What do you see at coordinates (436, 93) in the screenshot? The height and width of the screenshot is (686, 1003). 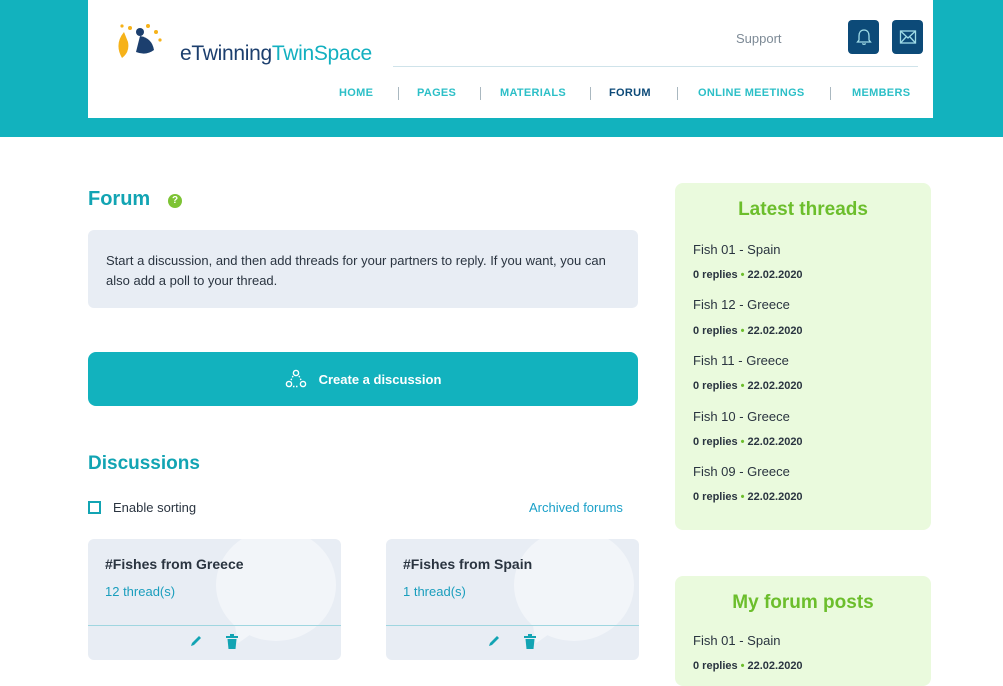 I see `nav-pages: PAGES` at bounding box center [436, 93].